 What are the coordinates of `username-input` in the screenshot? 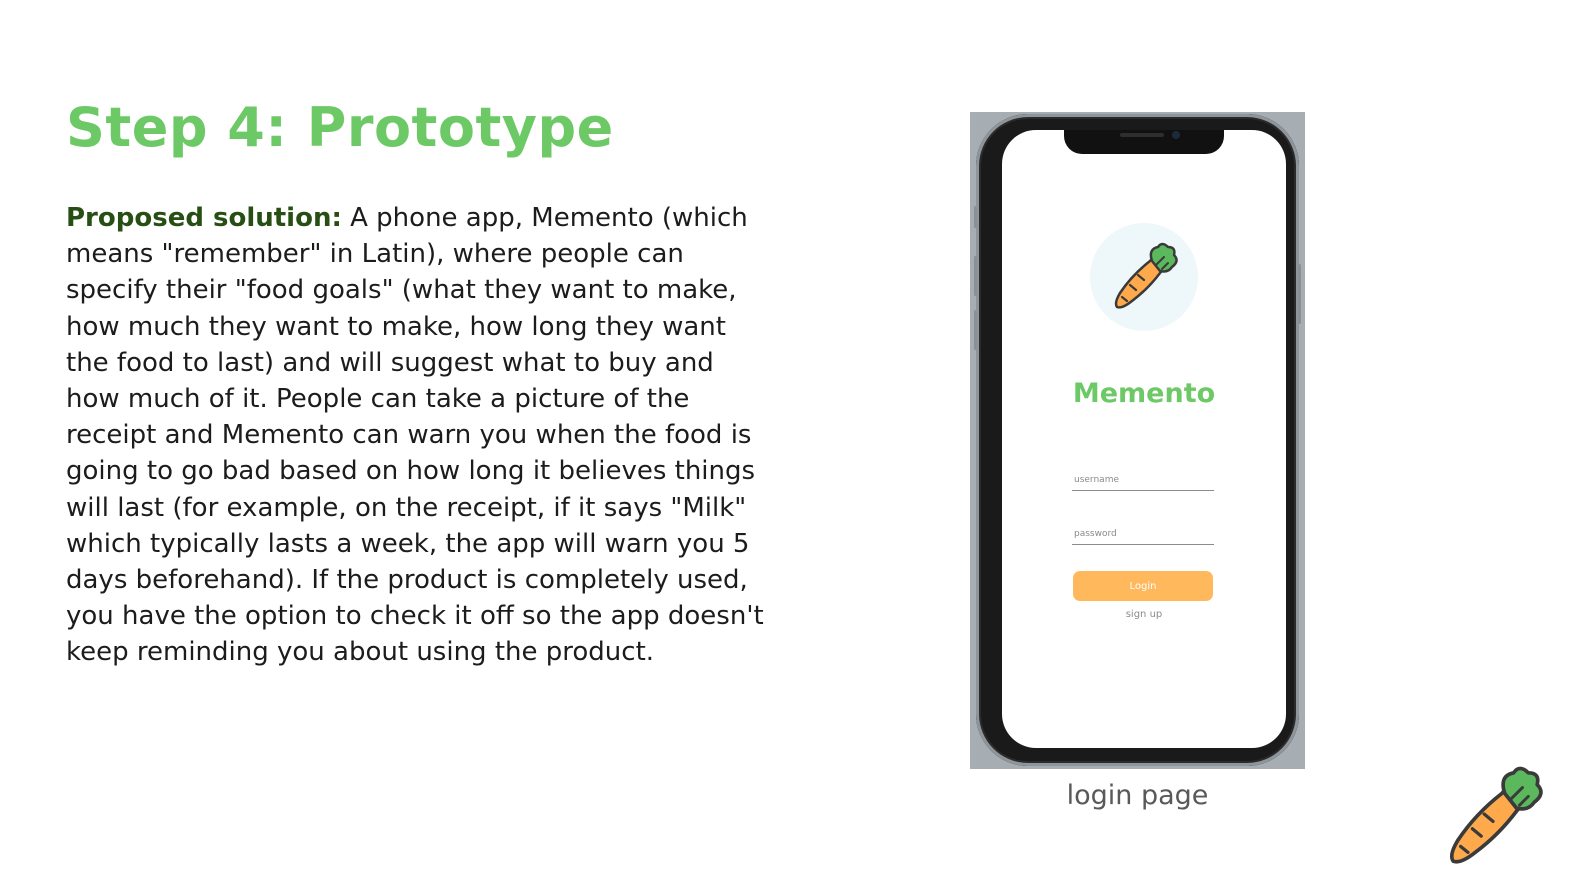 It's located at (1143, 481).